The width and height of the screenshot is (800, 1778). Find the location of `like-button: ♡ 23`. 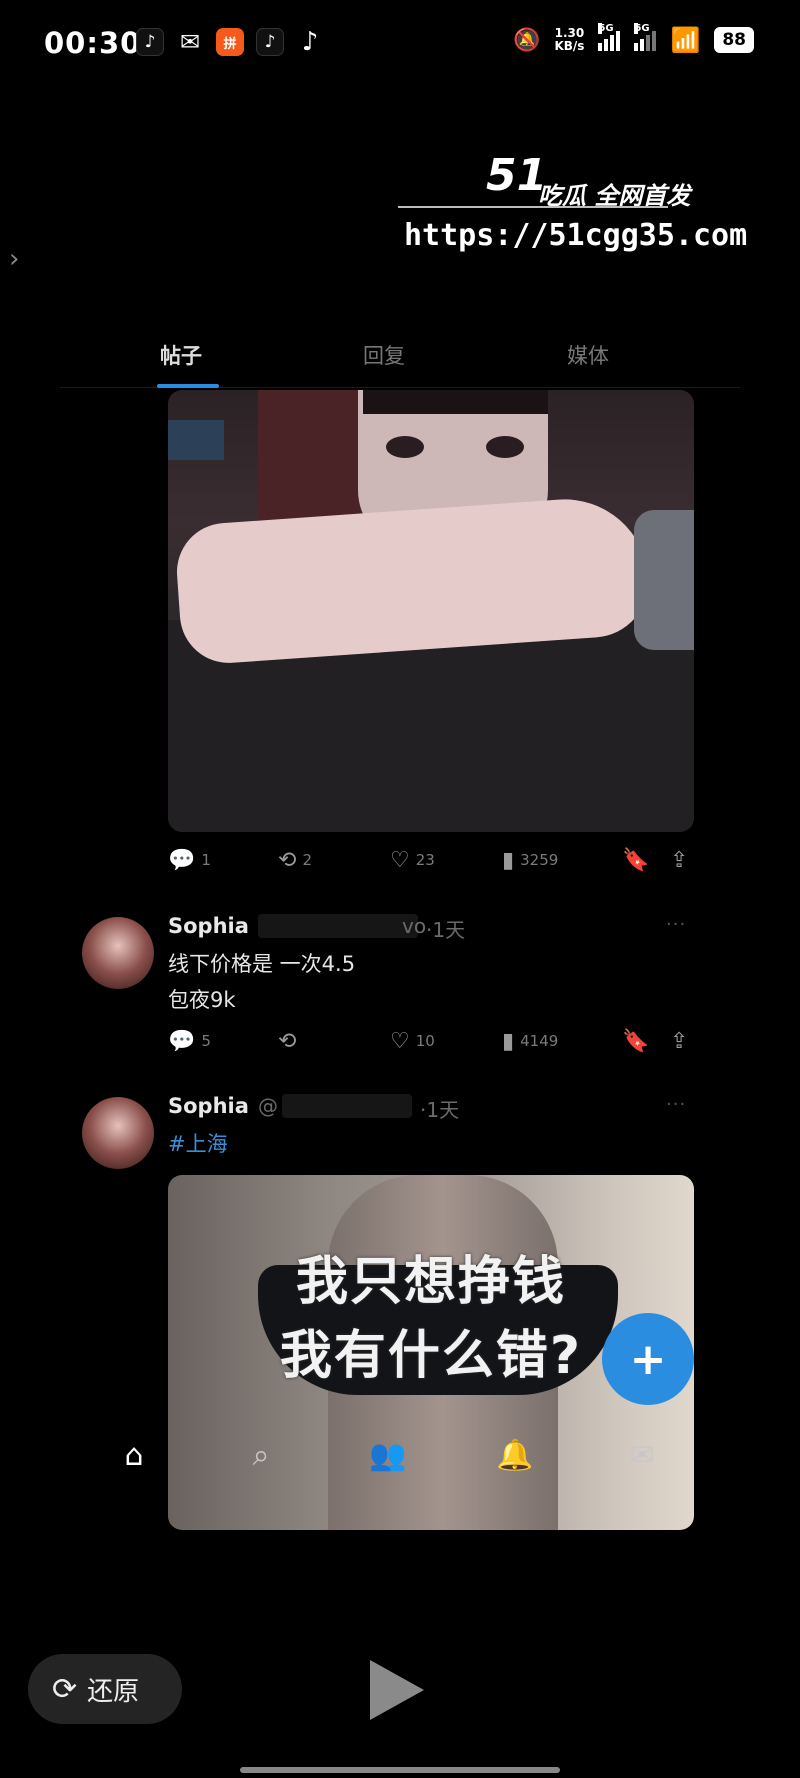

like-button: ♡ 23 is located at coordinates (446, 860).